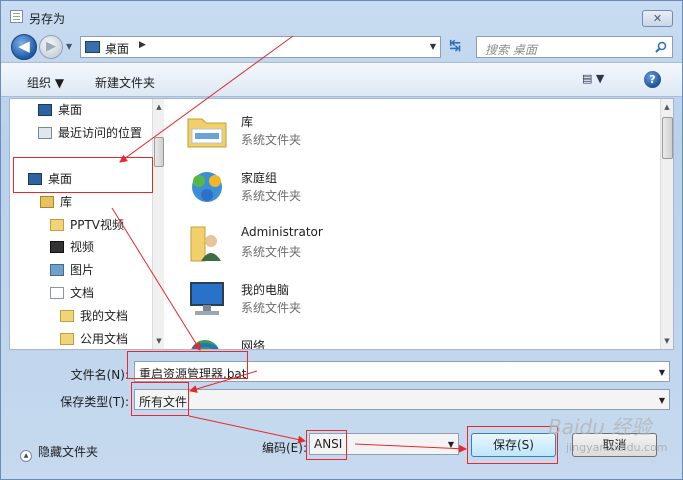 Image resolution: width=683 pixels, height=480 pixels. Describe the element at coordinates (652, 79) in the screenshot. I see `help-icon: ?` at that location.